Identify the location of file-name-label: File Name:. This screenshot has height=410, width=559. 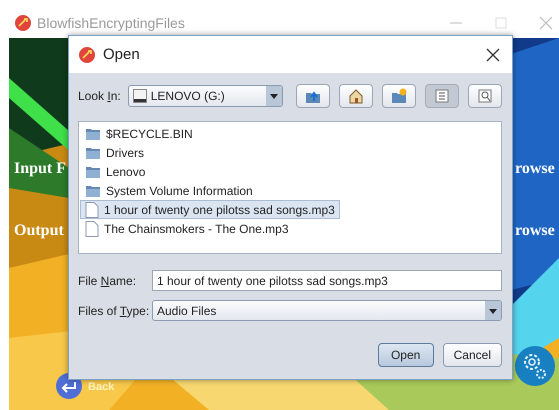
(108, 281).